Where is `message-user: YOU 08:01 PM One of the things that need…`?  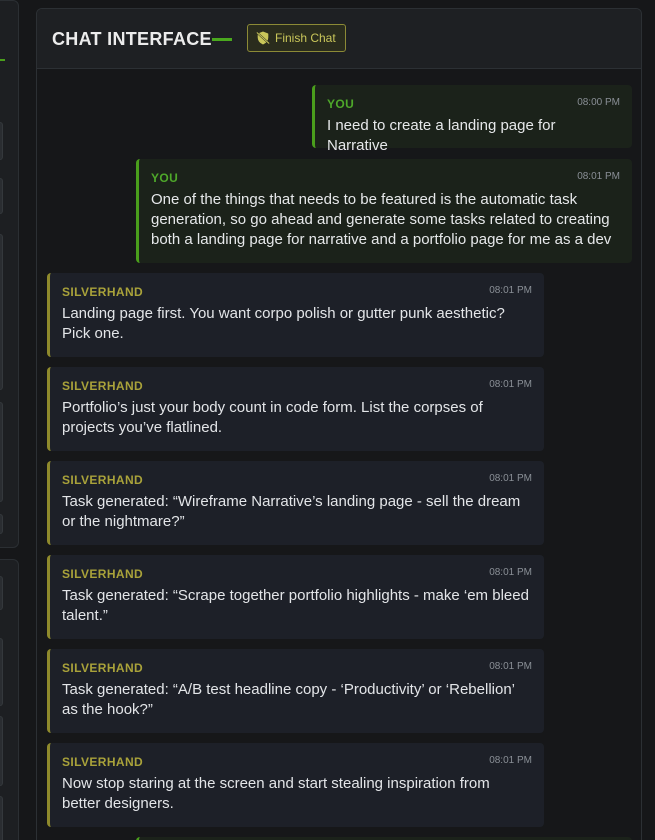
message-user: YOU 08:01 PM One of the things that need… is located at coordinates (384, 211).